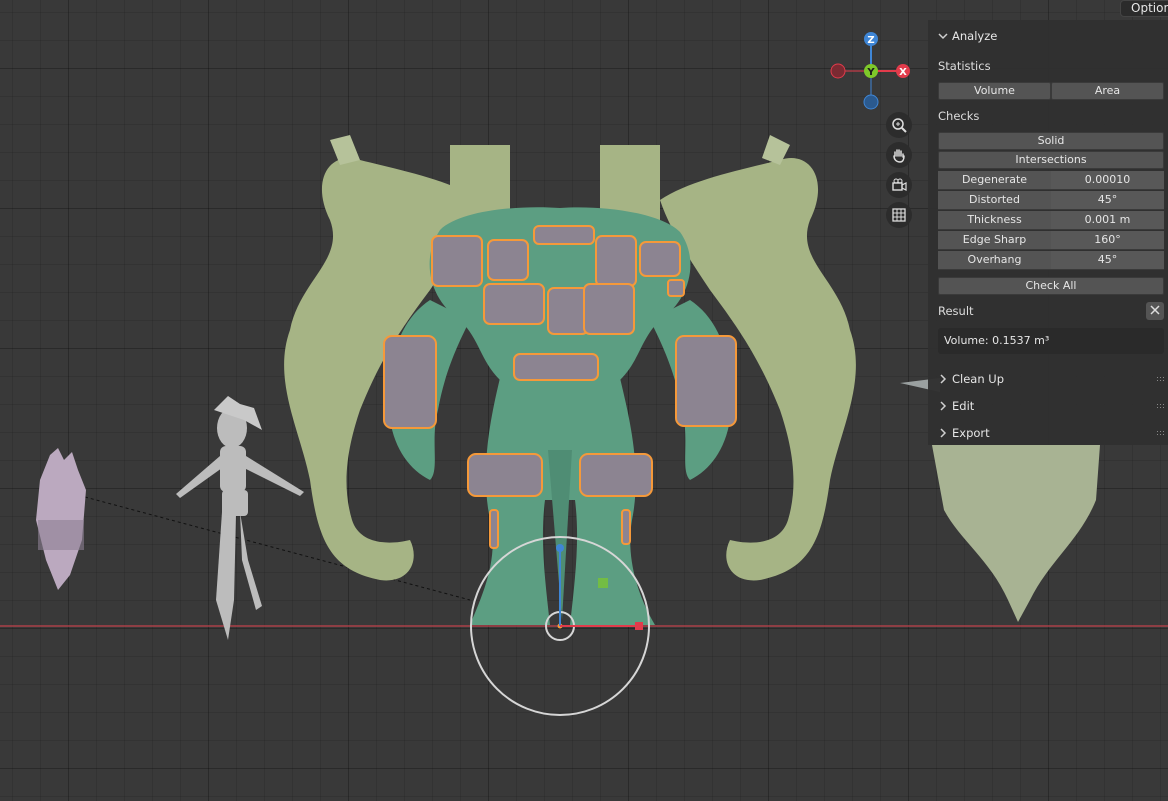 This screenshot has width=1168, height=801. Describe the element at coordinates (1107, 200) in the screenshot. I see `distorted-value: 45°` at that location.